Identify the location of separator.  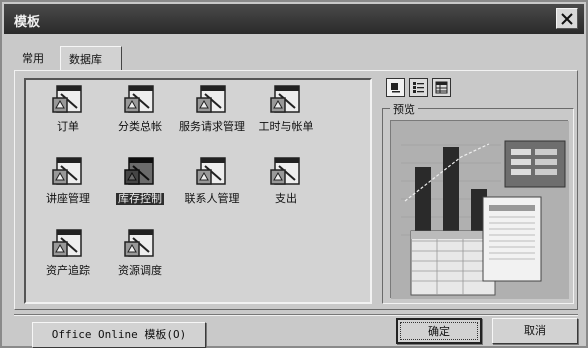
(296, 315).